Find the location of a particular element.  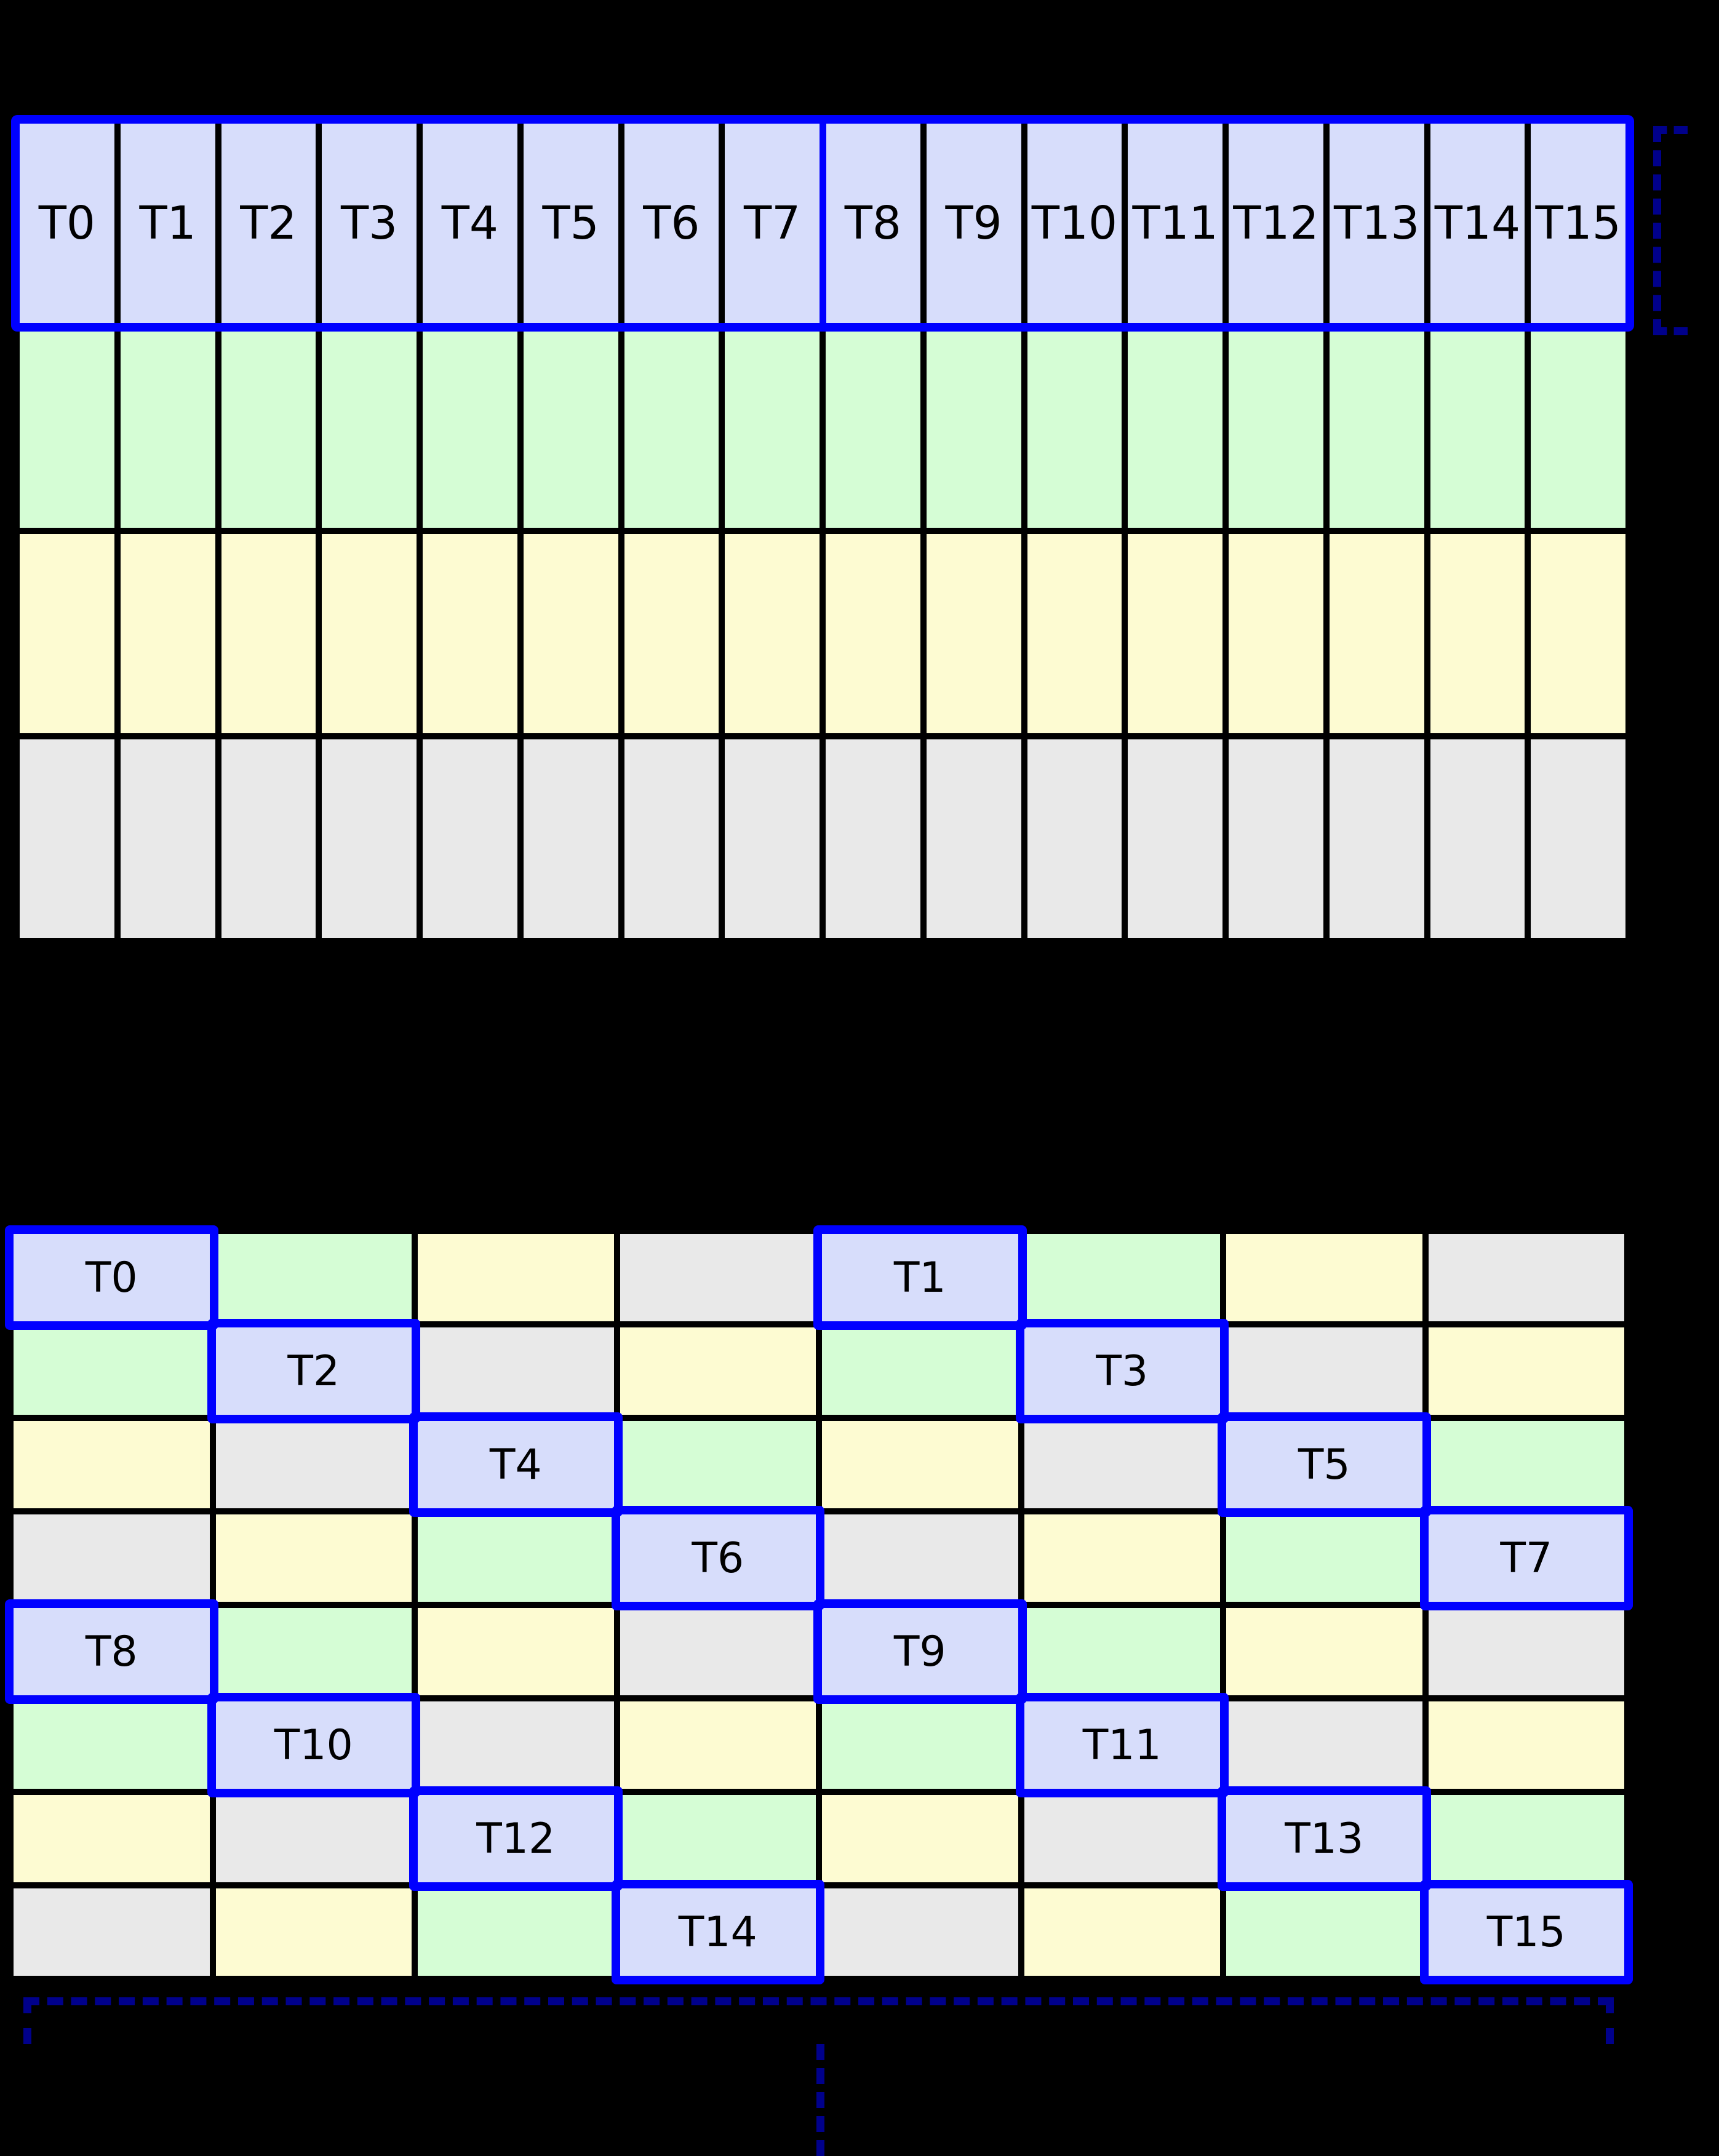

thread-label: T15 is located at coordinates (1526, 1932).